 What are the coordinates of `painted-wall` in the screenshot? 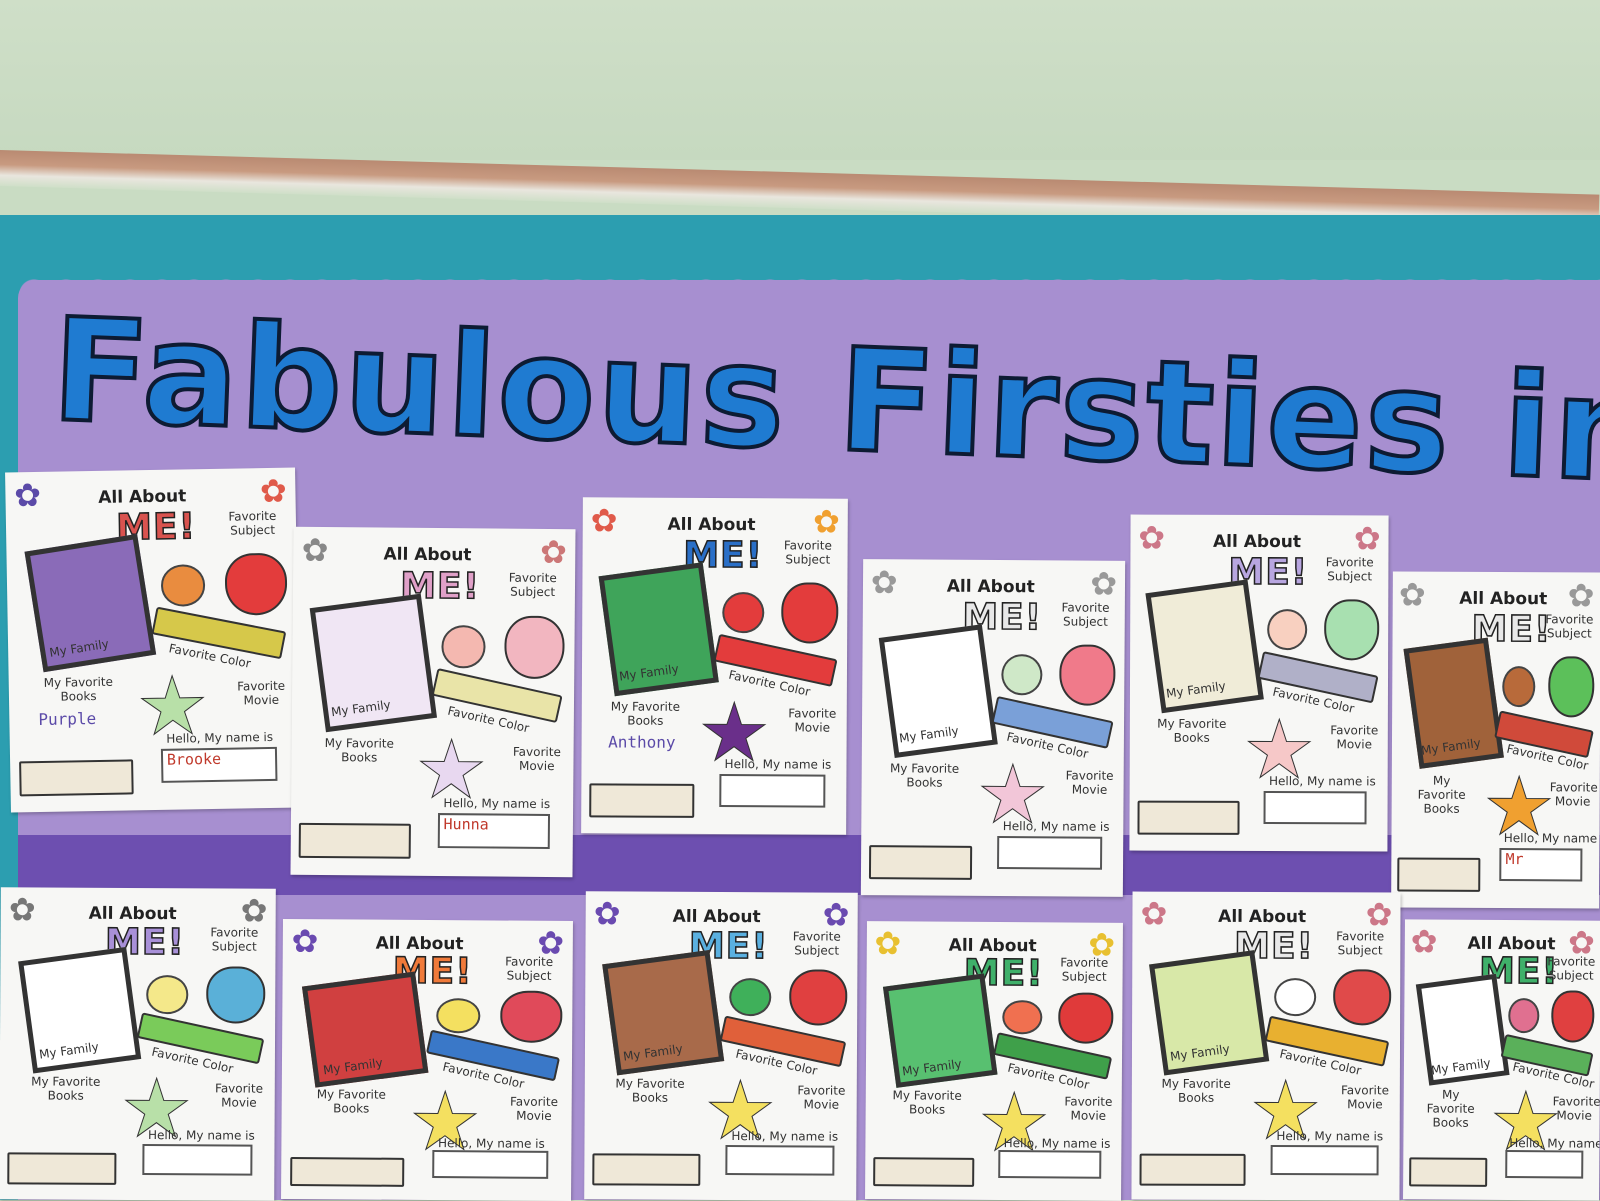 It's located at (800, 80).